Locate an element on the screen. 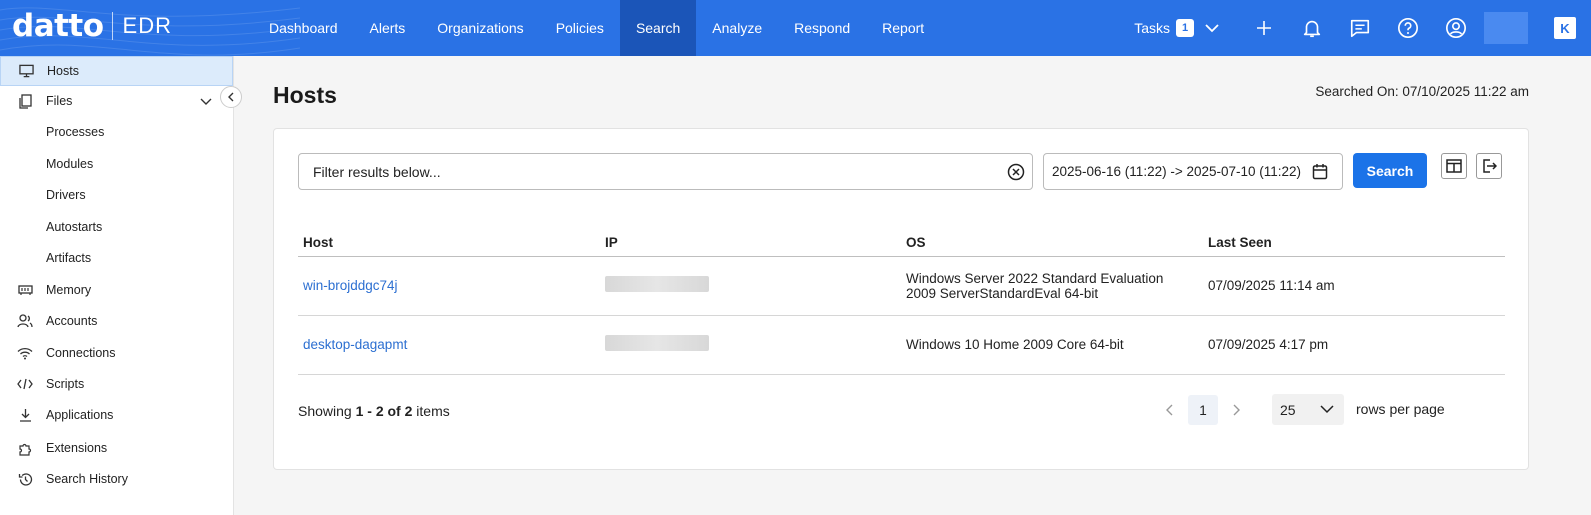 This screenshot has height=515, width=1591. sidebar-item-search-history: Search History is located at coordinates (116, 479).